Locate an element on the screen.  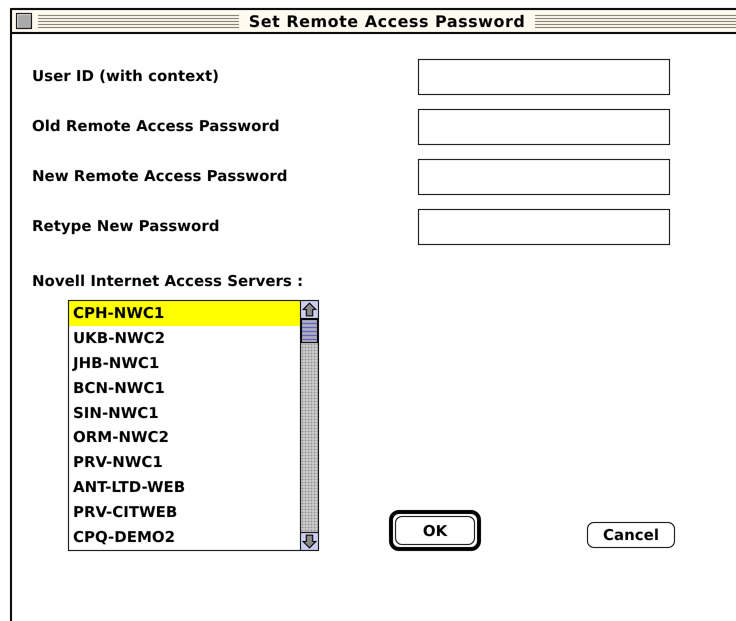
close-box is located at coordinates (24, 21).